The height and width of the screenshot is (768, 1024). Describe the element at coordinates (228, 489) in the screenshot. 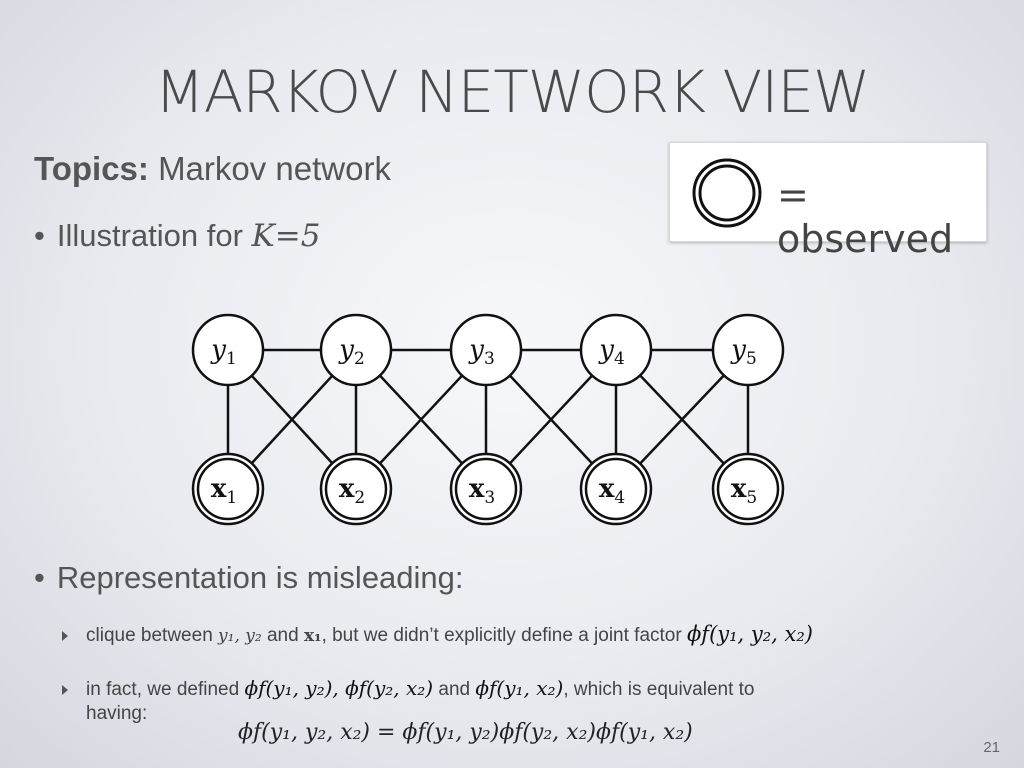

I see `node-x1: x1` at that location.